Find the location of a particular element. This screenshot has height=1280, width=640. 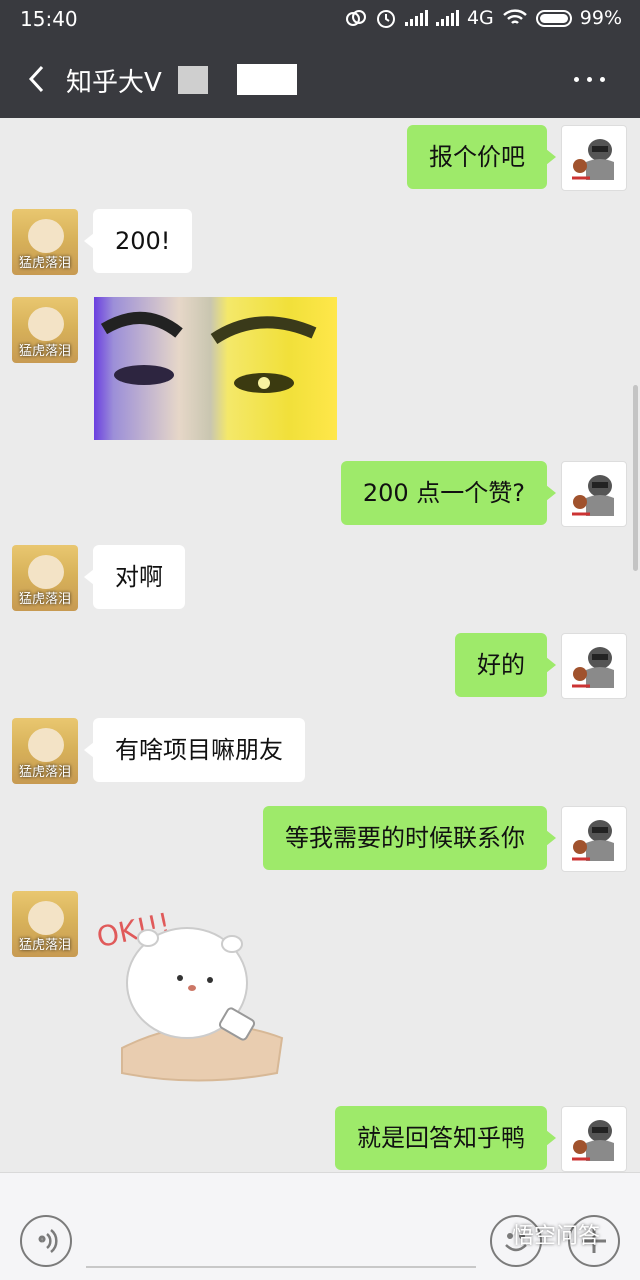

eyes-meme-image is located at coordinates (208, 352).